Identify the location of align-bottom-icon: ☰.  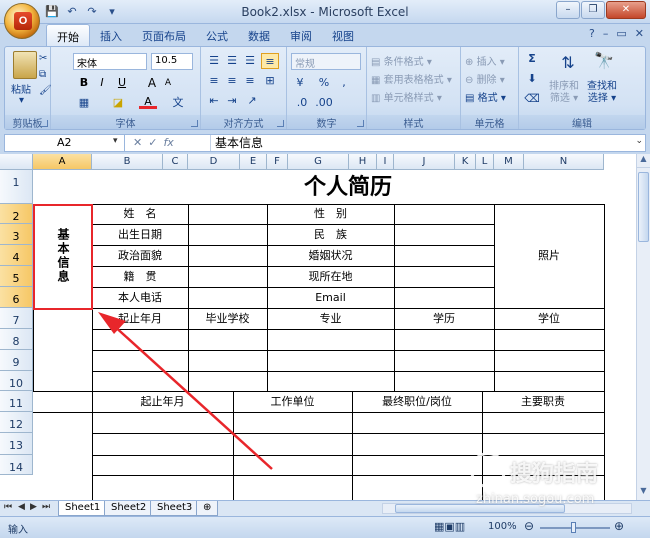
(250, 61).